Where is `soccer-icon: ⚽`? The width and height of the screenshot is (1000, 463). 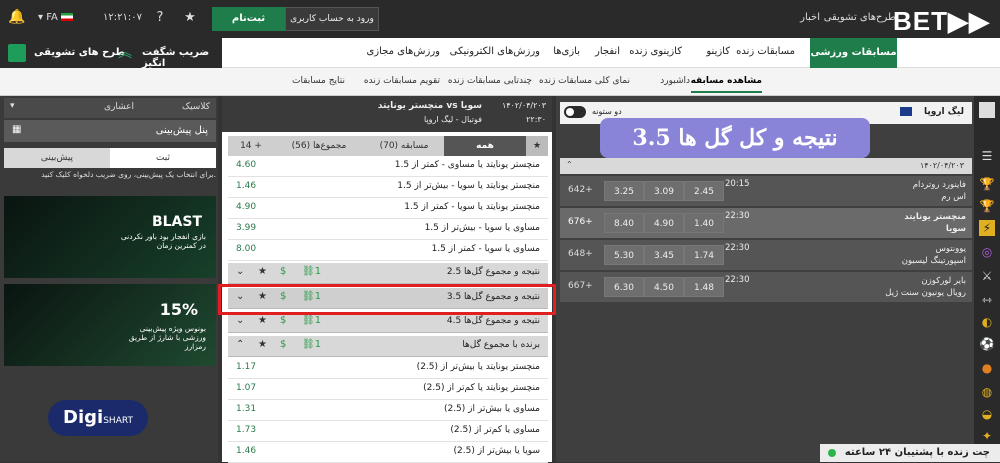
soccer-icon: ⚽ is located at coordinates (987, 344).